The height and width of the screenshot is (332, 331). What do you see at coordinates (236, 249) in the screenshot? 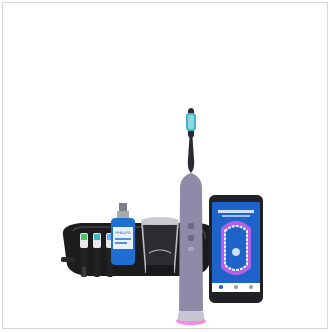
I see `smartphone-app-icon` at bounding box center [236, 249].